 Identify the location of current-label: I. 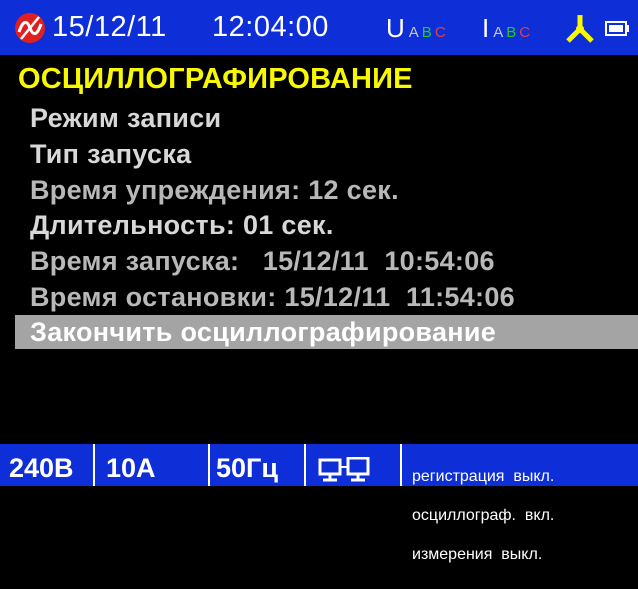
(486, 28).